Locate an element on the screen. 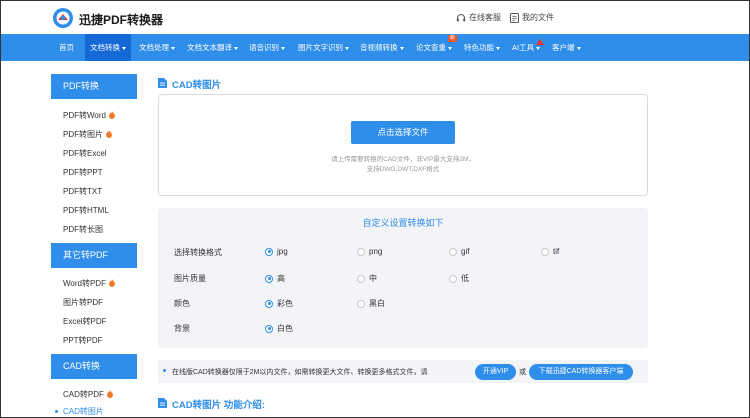 The image size is (750, 418). background-option-white: 白色 is located at coordinates (279, 328).